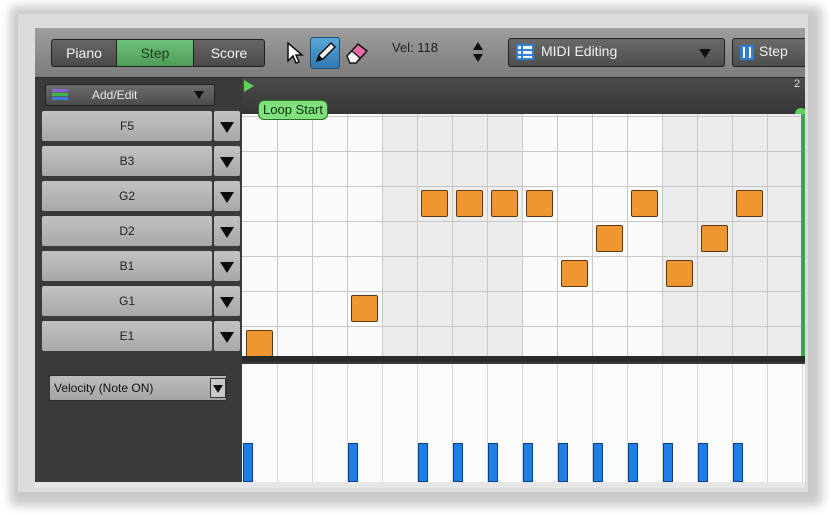  Describe the element at coordinates (357, 52) in the screenshot. I see `eraser-tool-icon` at that location.